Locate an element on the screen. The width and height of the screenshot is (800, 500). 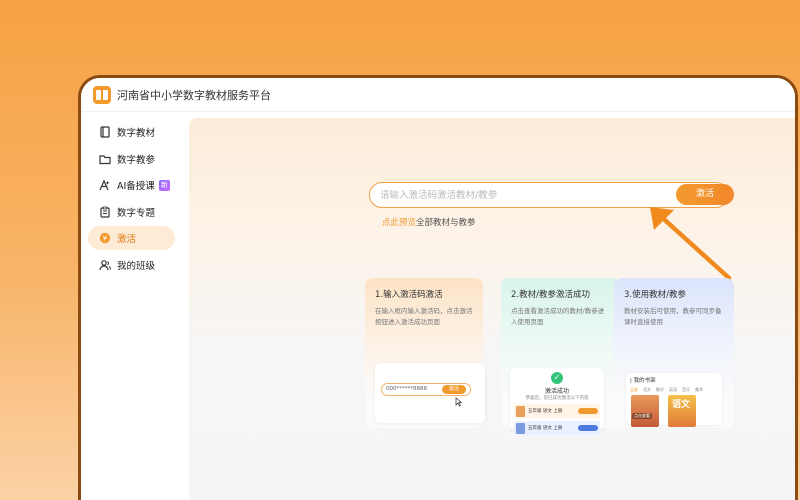
step-title: 3.使用教材/教参 is located at coordinates (655, 295).